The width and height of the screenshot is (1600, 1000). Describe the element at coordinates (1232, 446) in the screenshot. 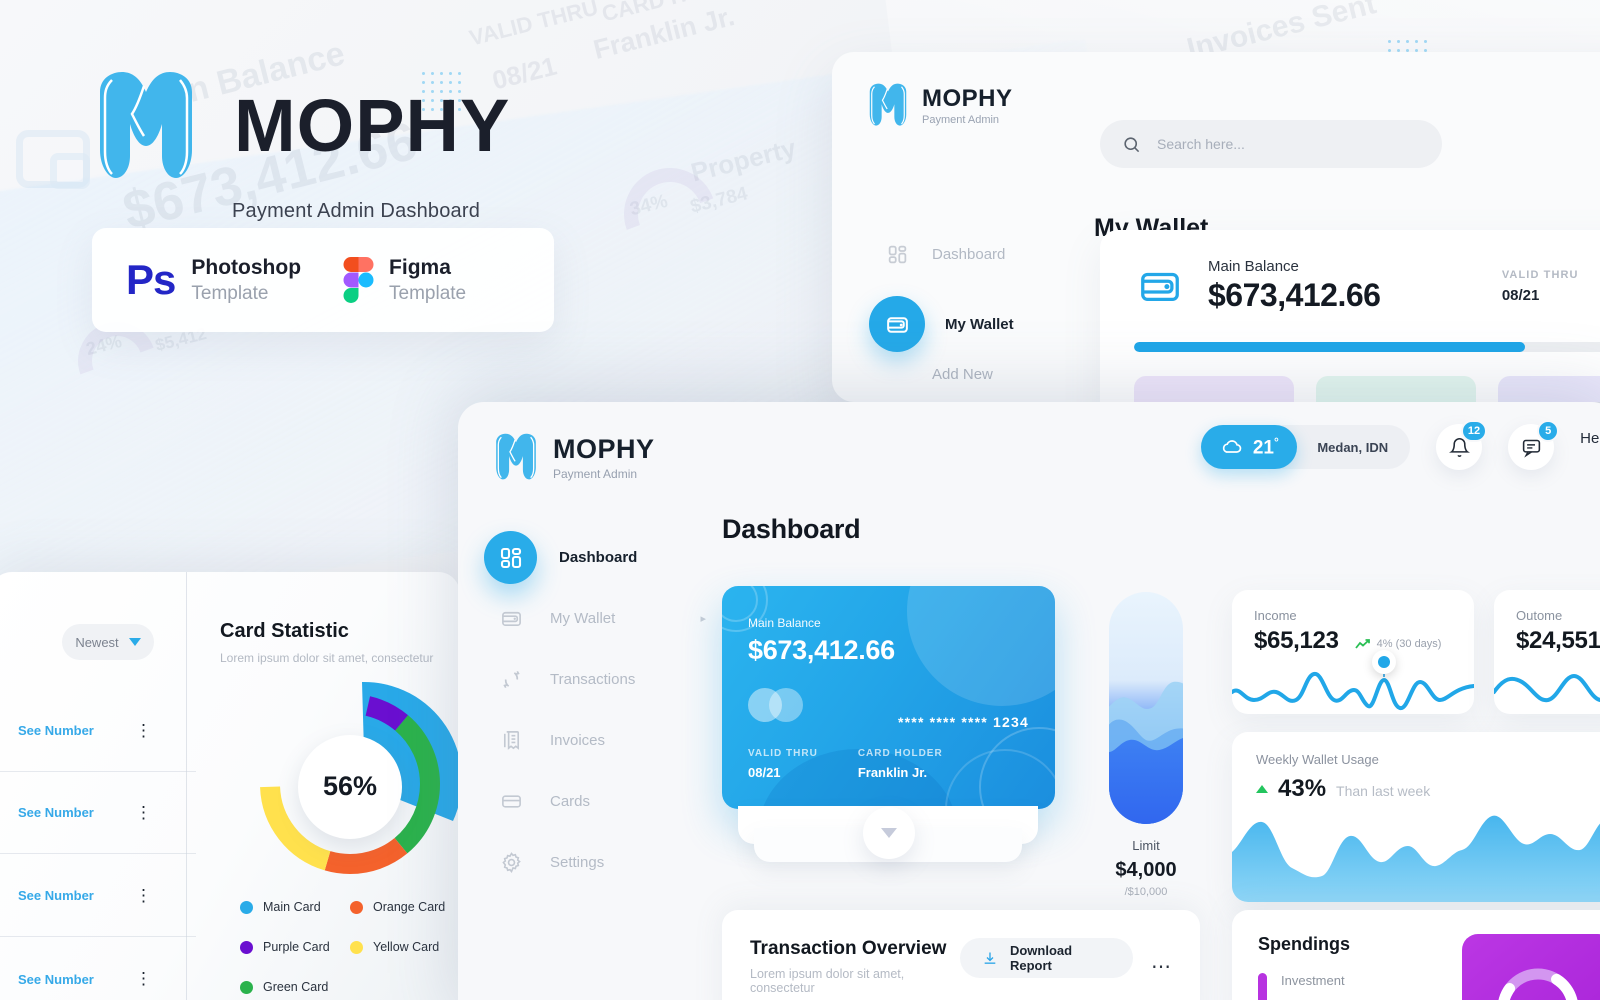

I see `cloud-icon` at that location.